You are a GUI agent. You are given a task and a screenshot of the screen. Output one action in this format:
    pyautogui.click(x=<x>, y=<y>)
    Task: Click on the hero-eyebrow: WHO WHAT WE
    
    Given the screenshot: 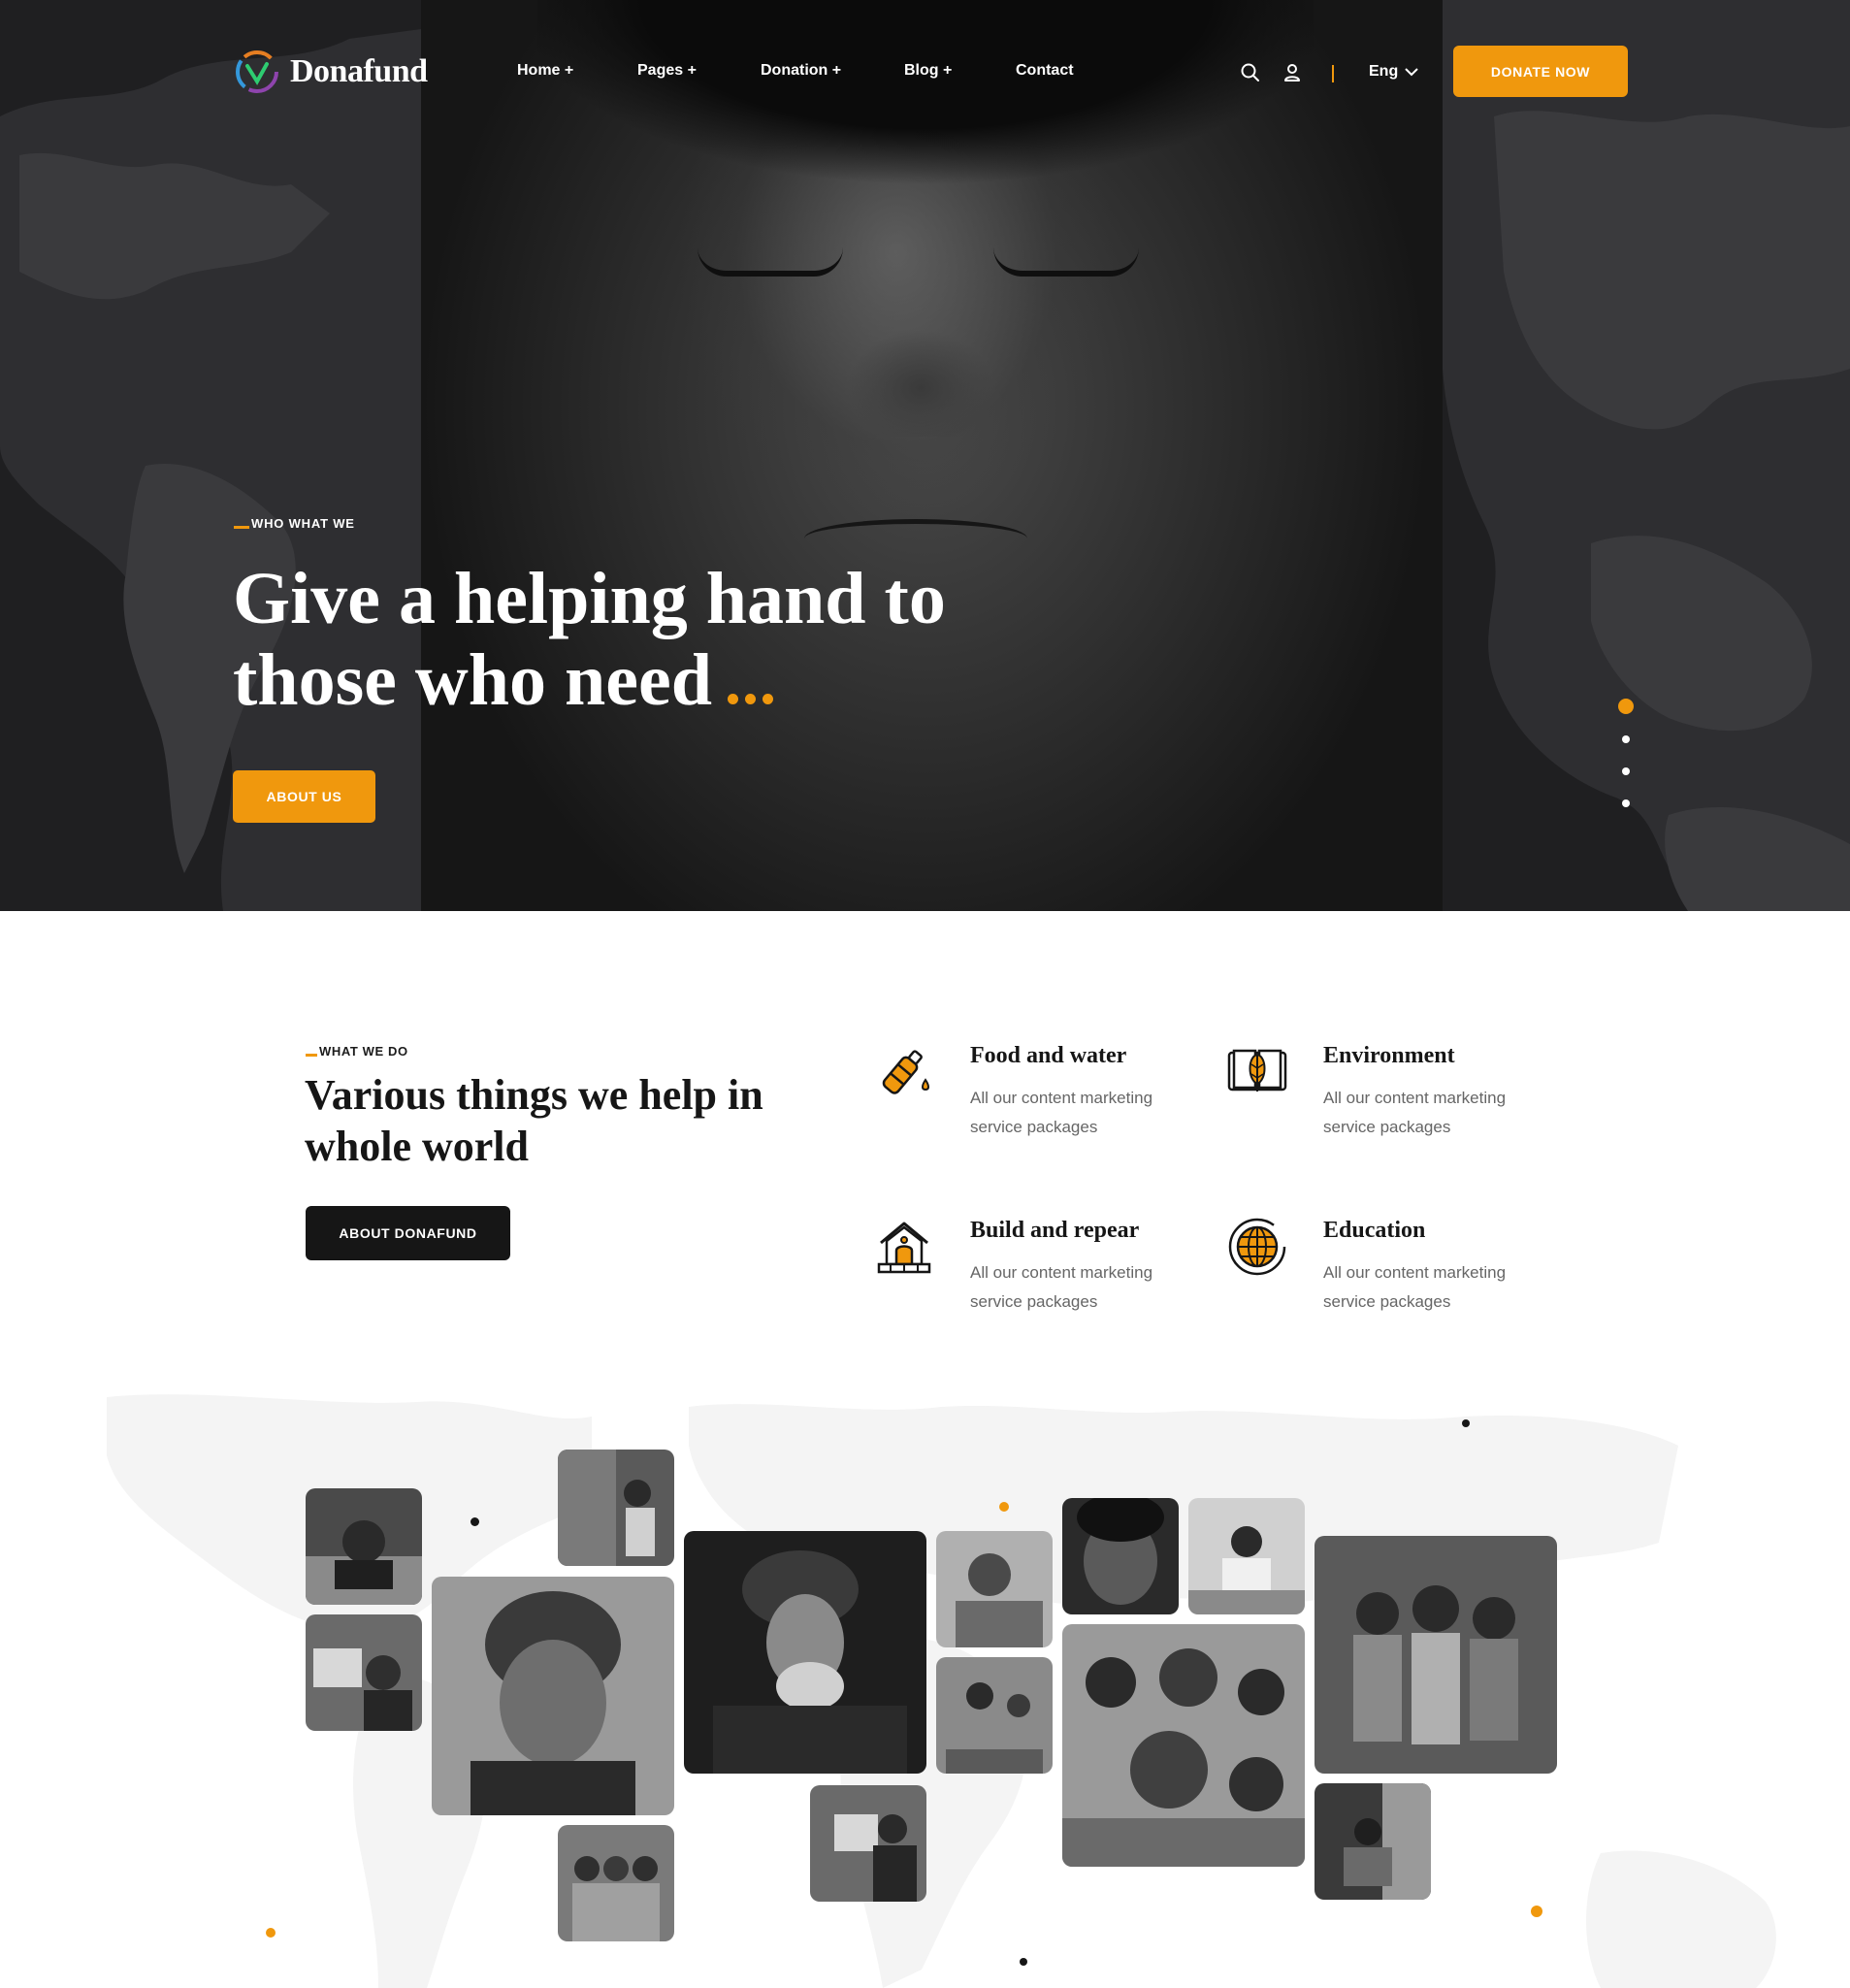 What is the action you would take?
    pyautogui.click(x=294, y=523)
    